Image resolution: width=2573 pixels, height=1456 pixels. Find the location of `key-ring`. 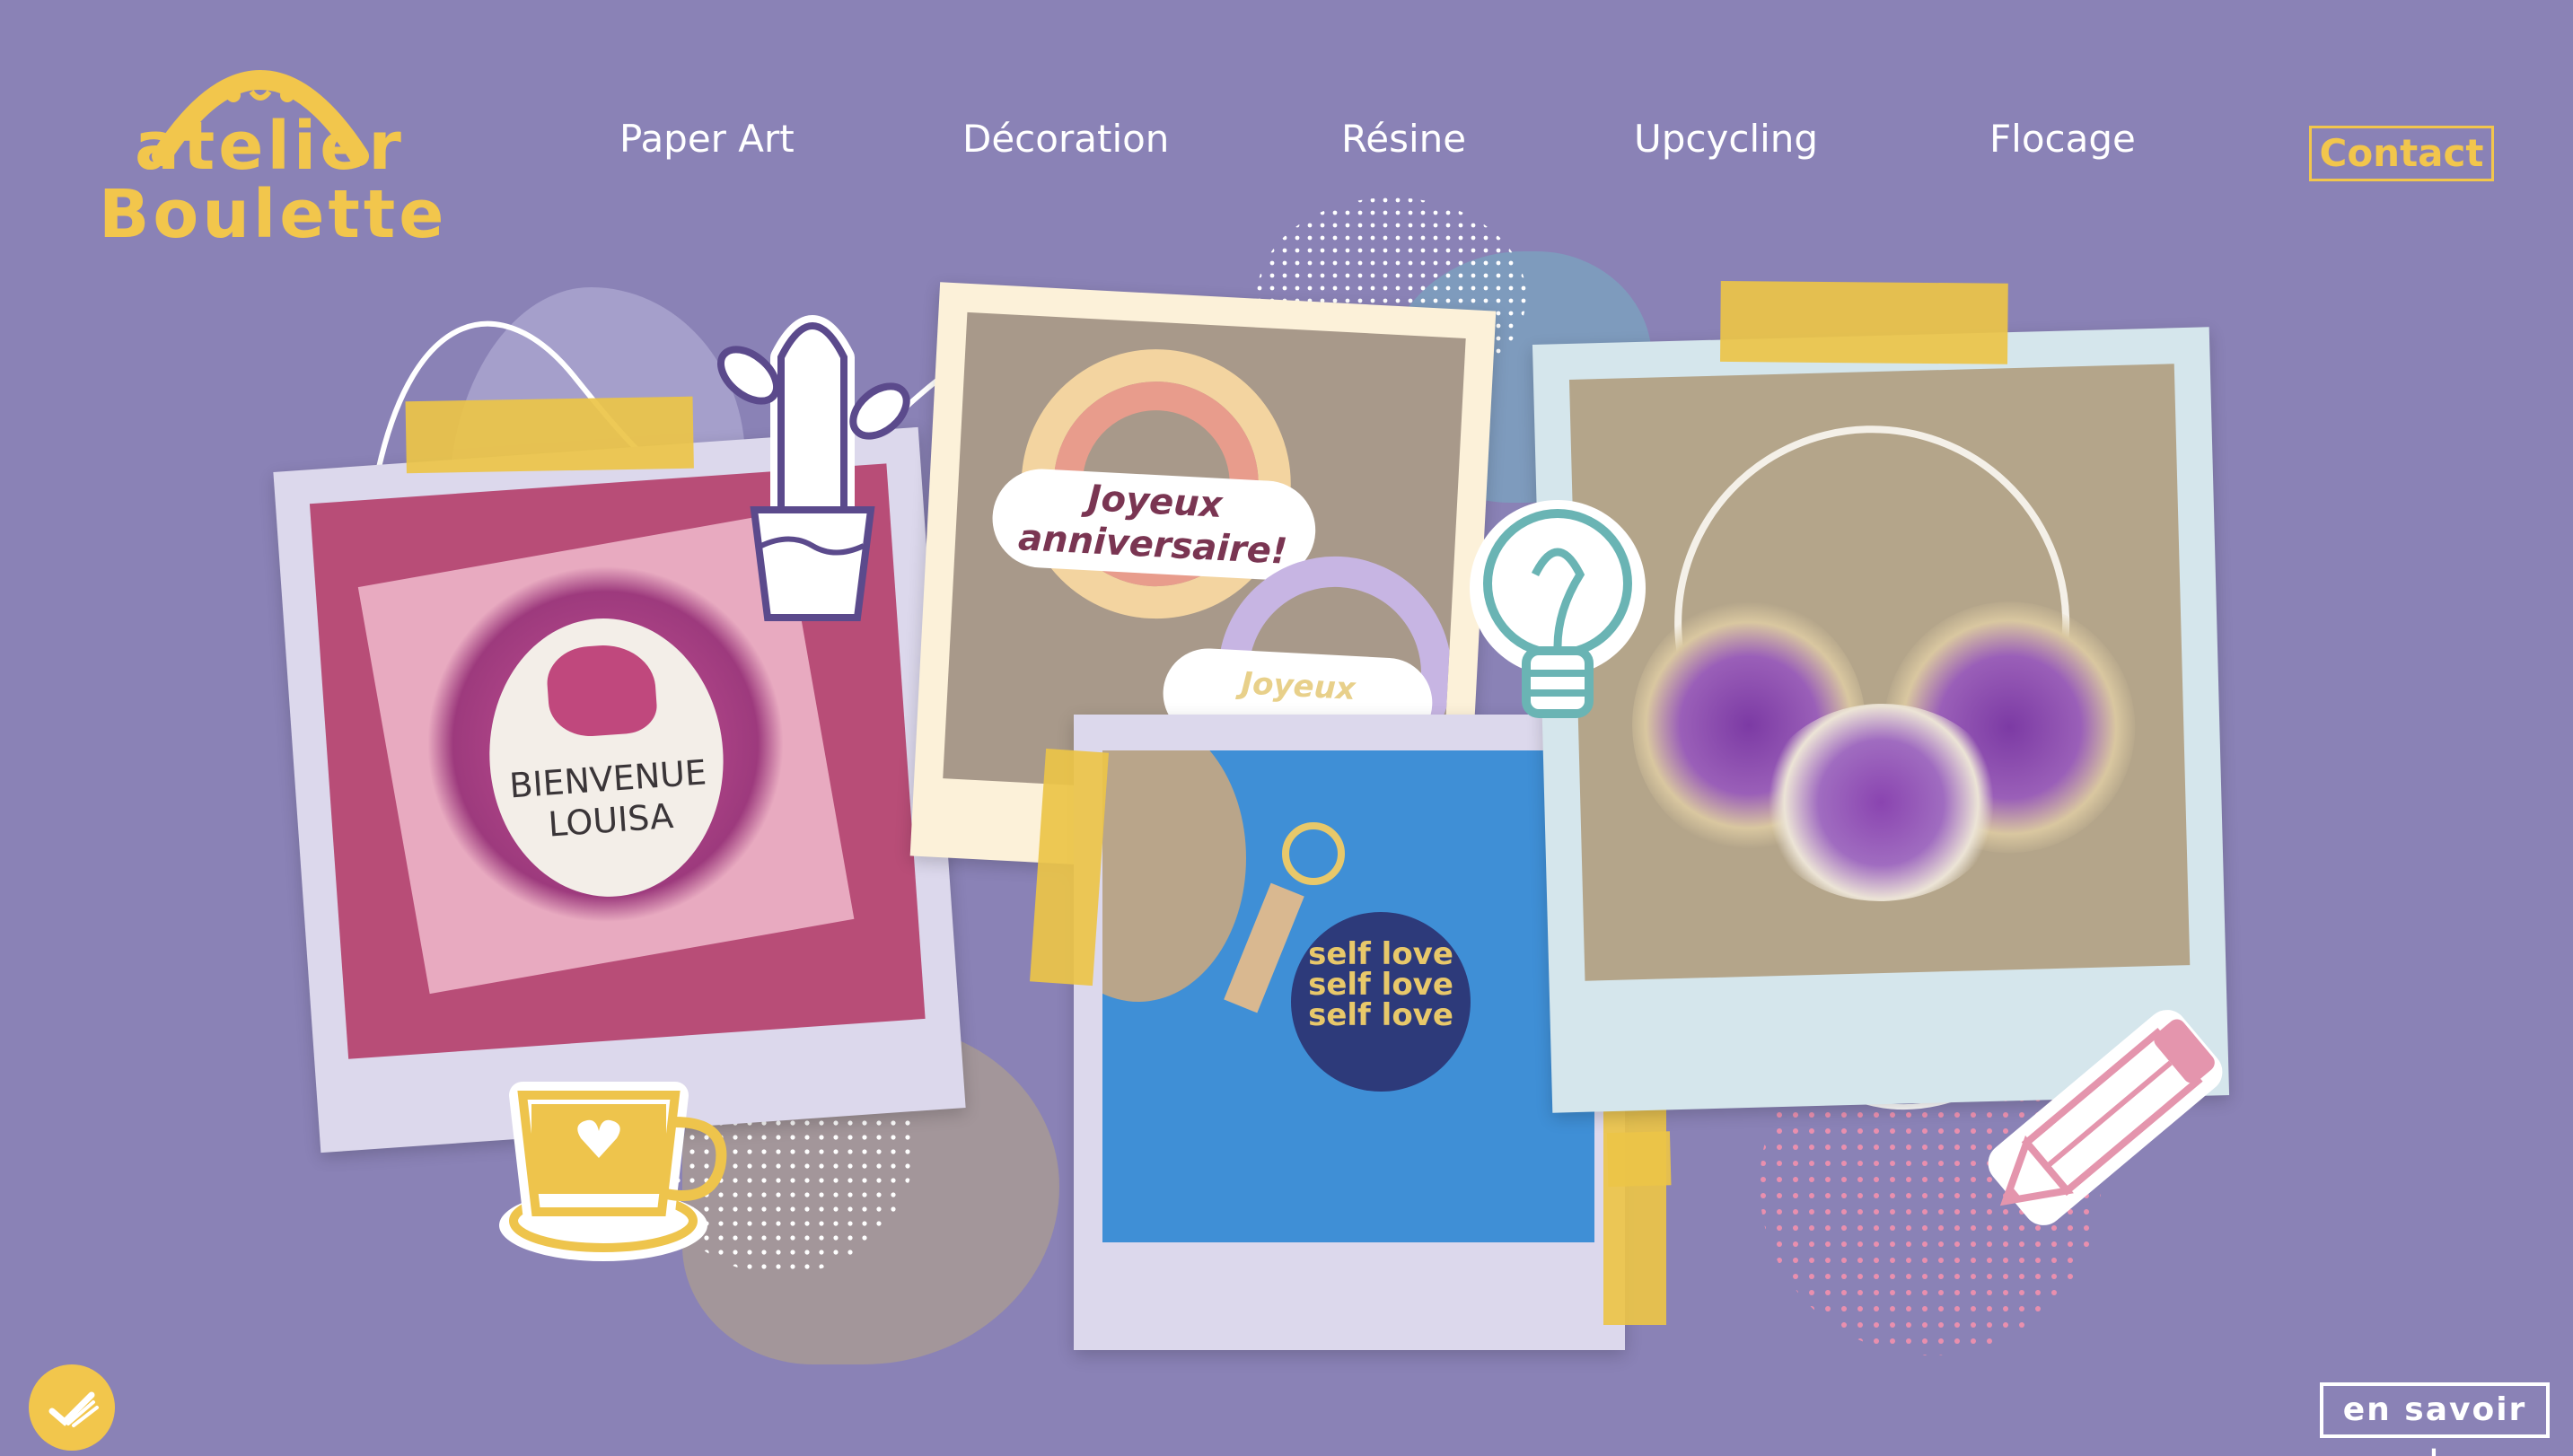

key-ring is located at coordinates (1313, 854).